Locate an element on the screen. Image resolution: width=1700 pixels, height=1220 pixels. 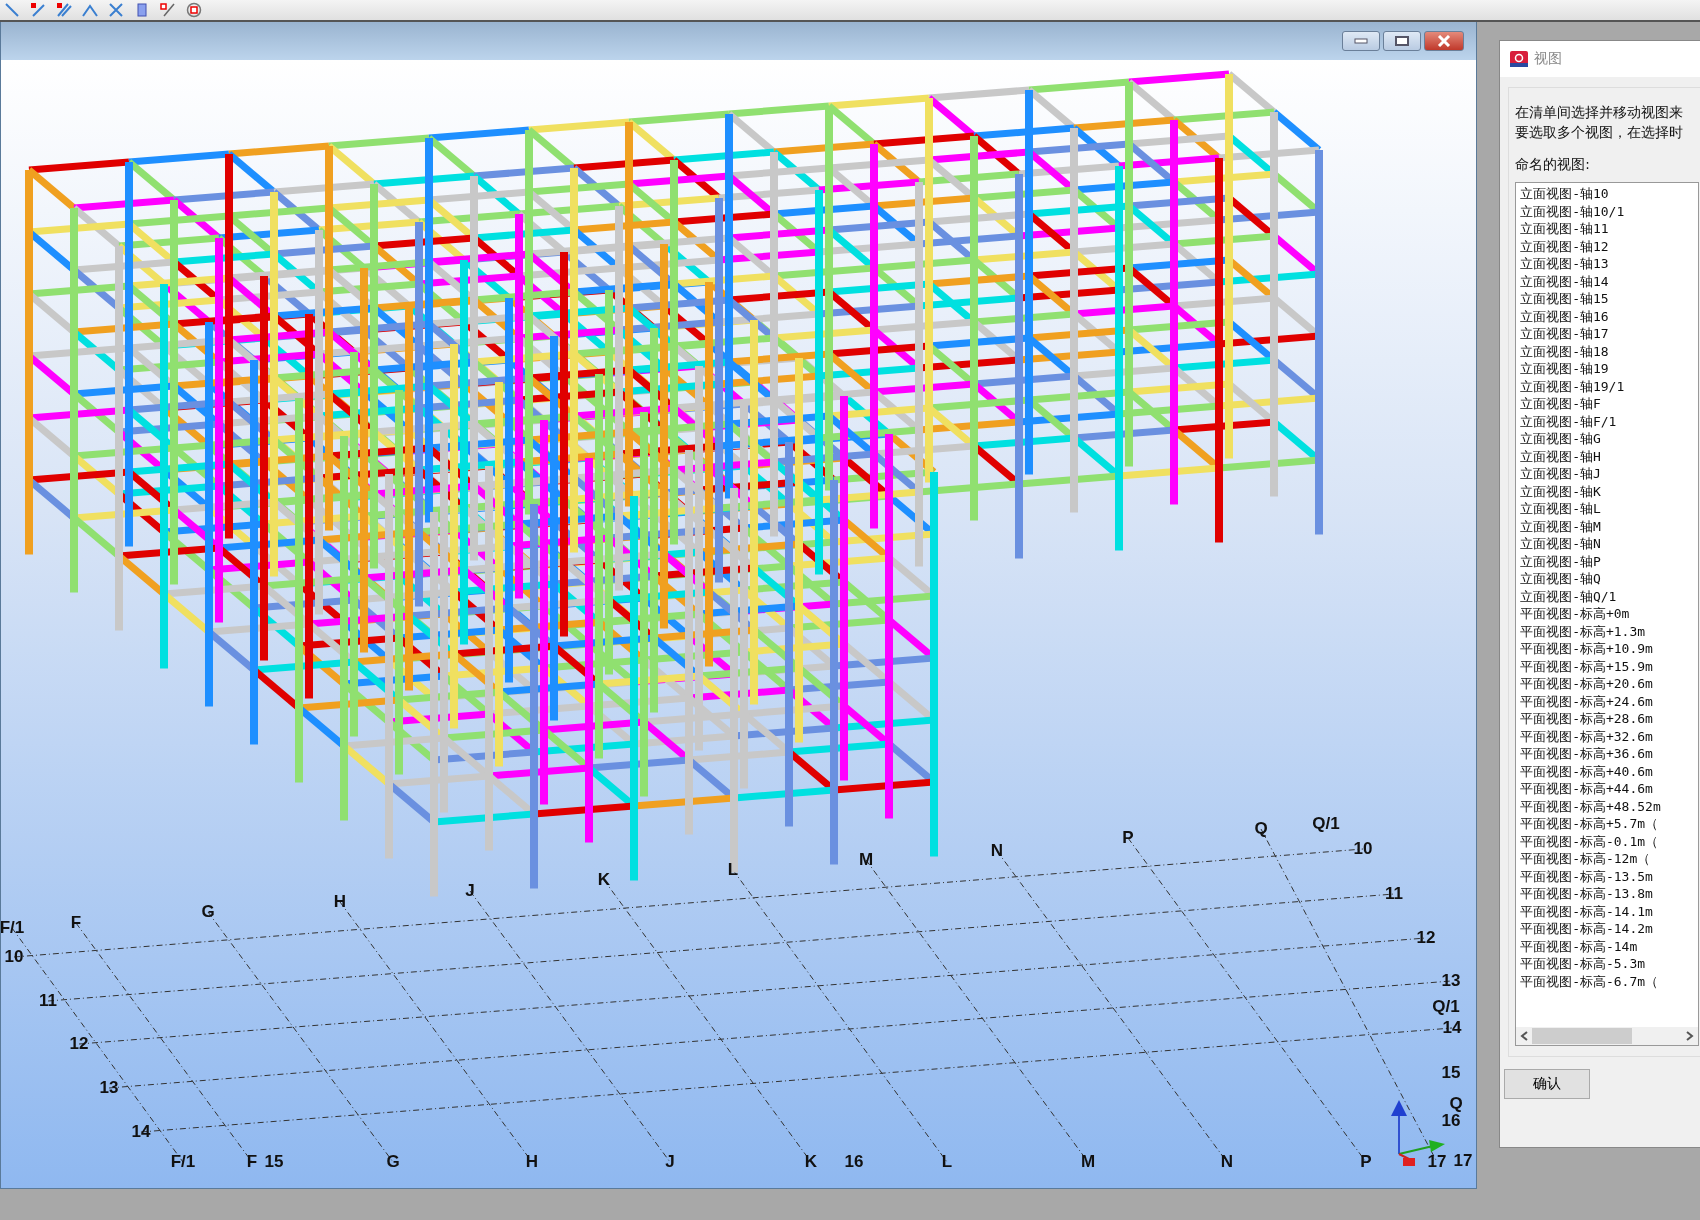
view-list-item: 平面视图-标高+44.6m is located at coordinates (1607, 789).